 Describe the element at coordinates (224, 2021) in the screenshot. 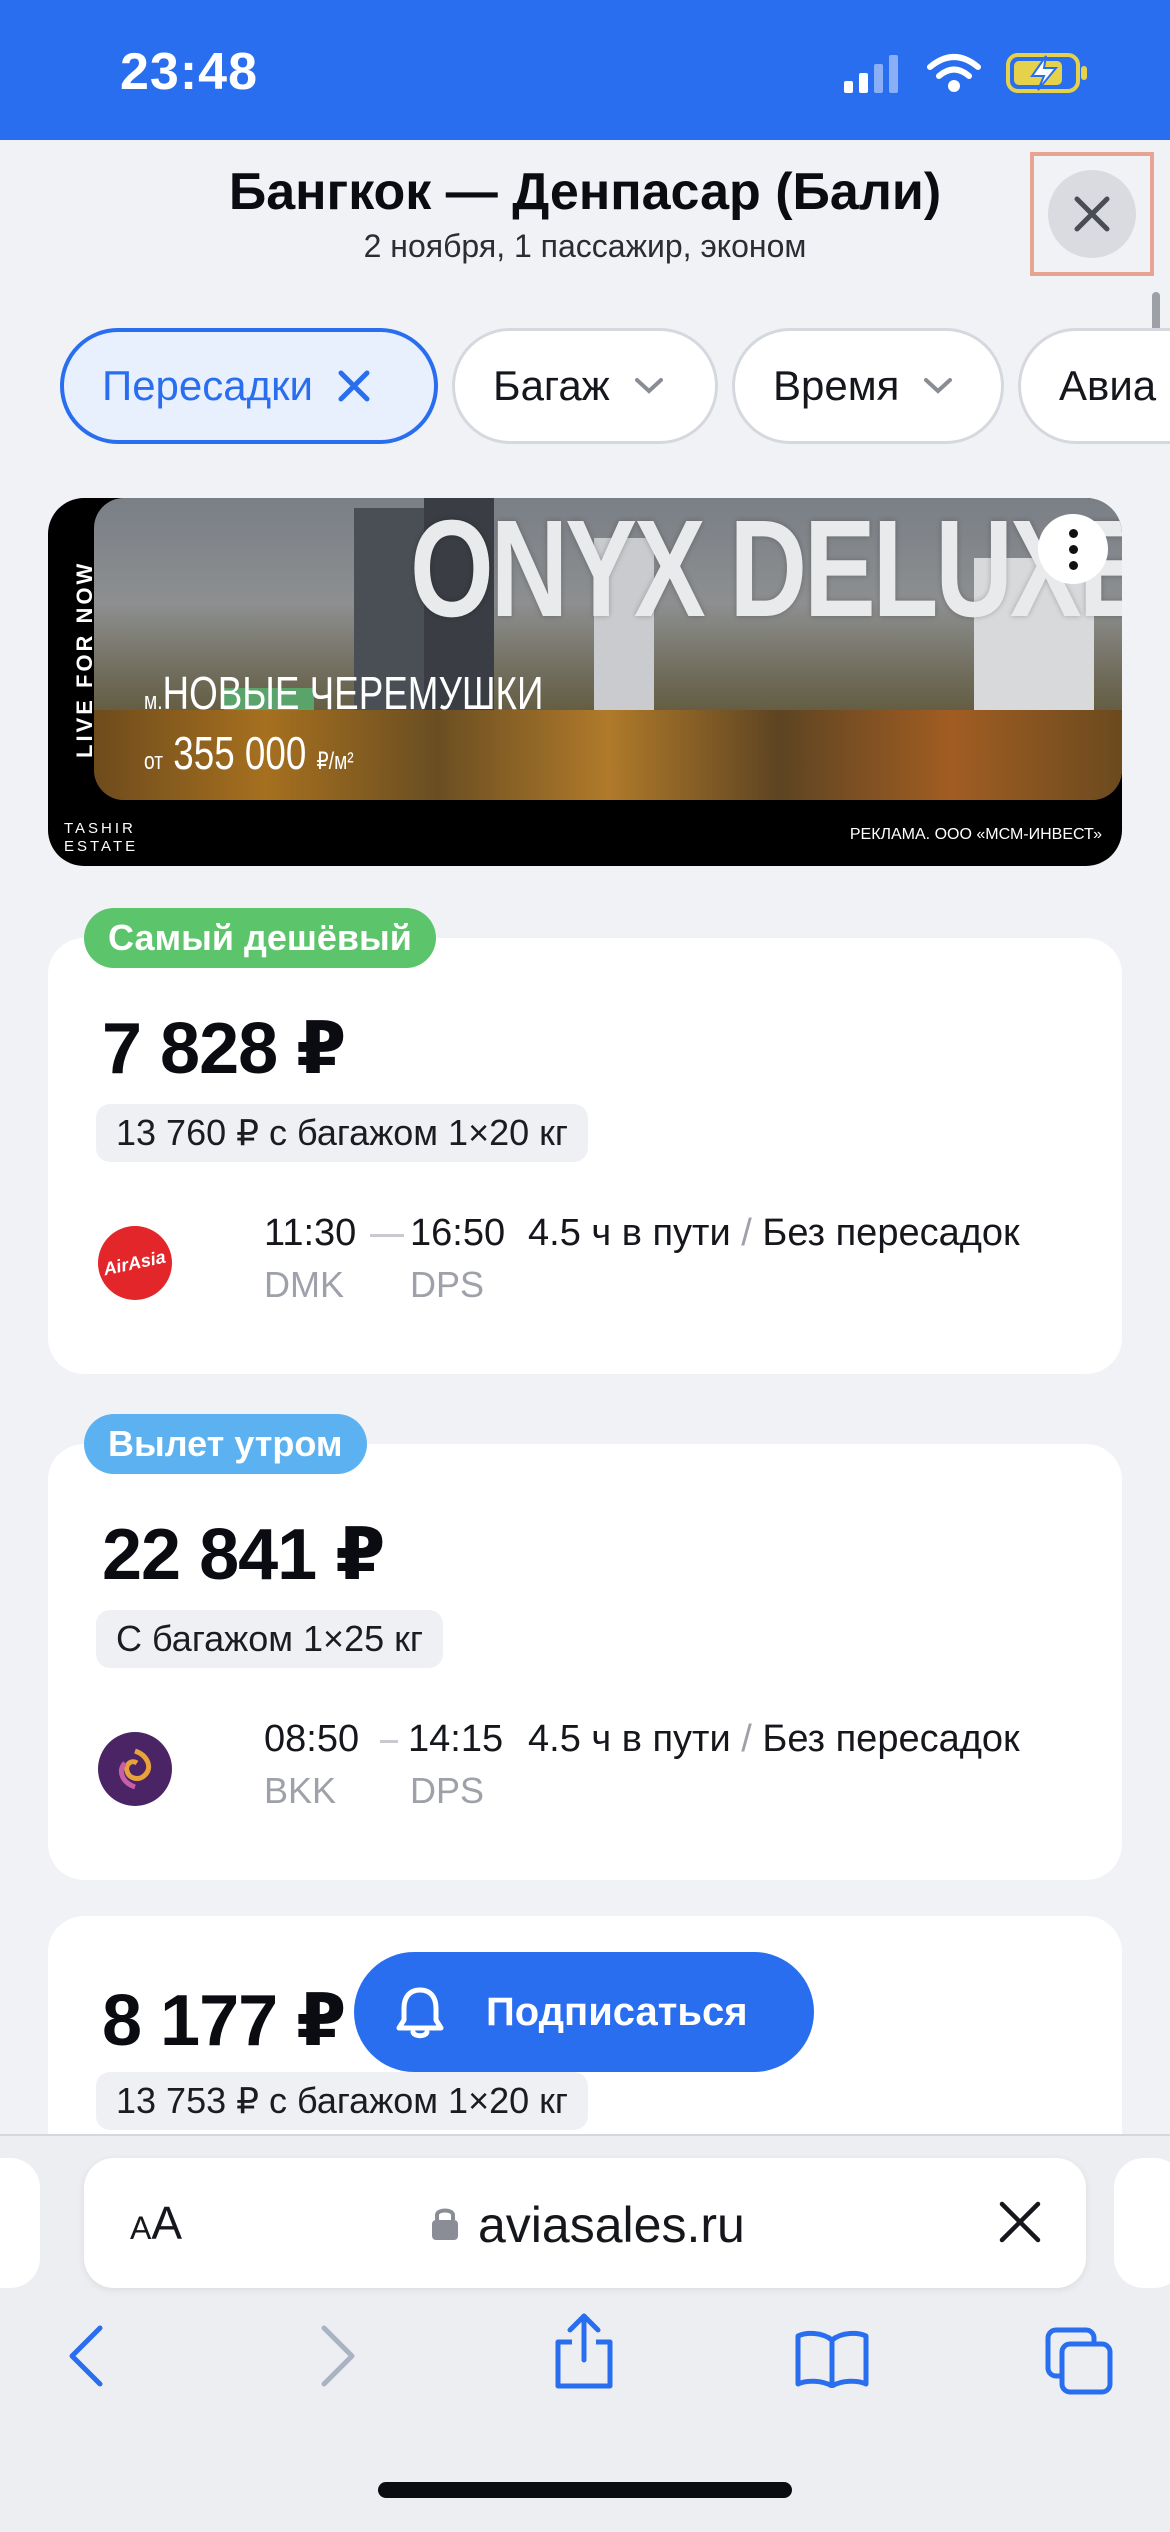

I see `ticket-price: 8 177 ₽` at that location.